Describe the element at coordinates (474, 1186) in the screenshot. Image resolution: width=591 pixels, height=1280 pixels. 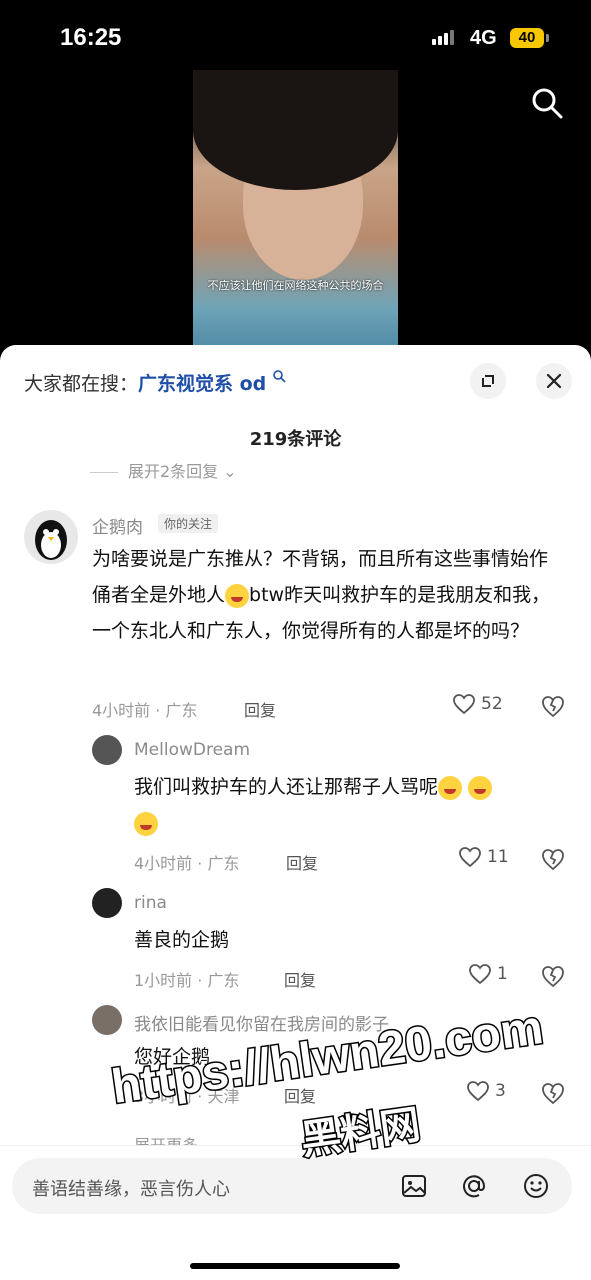
I see `mention-icon` at that location.